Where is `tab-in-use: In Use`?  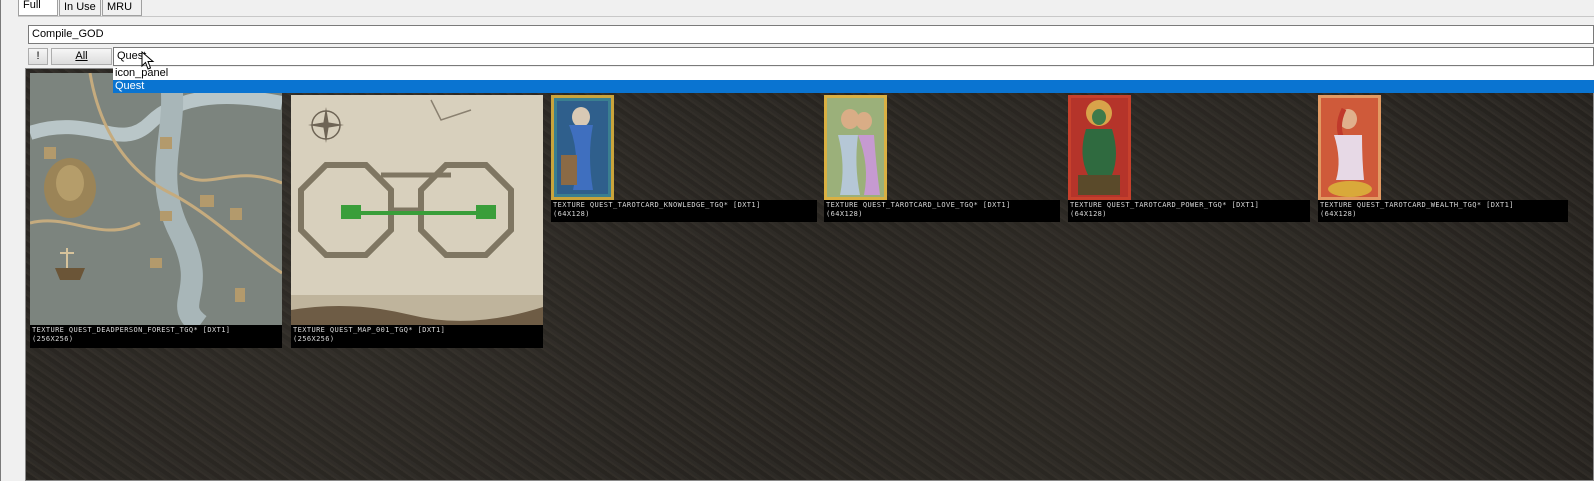
tab-in-use: In Use is located at coordinates (80, 8).